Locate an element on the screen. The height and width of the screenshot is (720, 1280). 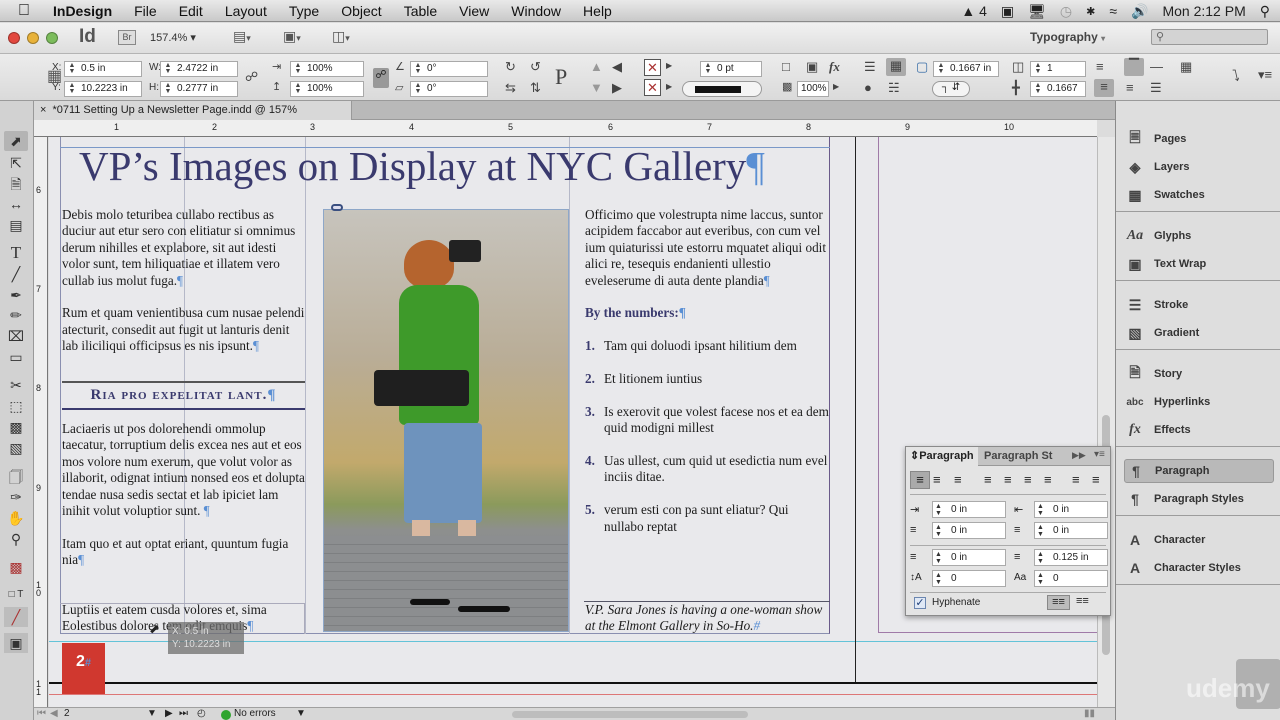
tab-paragraph: ⇕Paragraph is located at coordinates (942, 456).